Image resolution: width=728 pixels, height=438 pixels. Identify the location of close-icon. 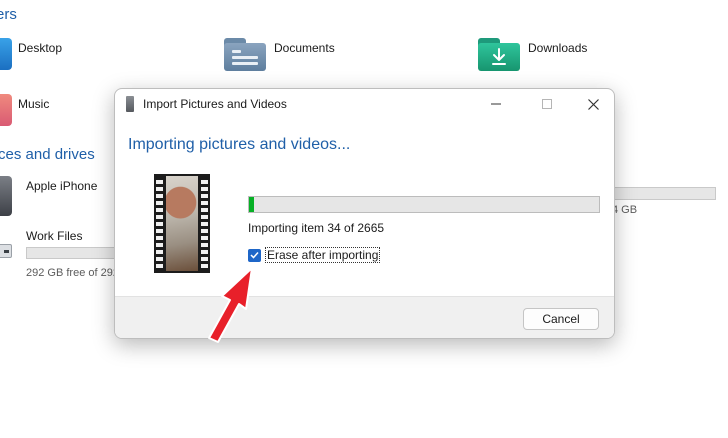
(593, 104).